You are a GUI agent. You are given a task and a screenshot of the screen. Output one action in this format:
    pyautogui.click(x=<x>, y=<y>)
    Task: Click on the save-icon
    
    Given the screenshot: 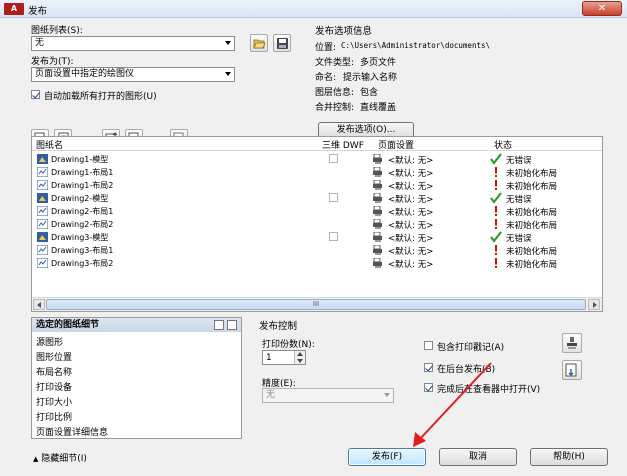 What is the action you would take?
    pyautogui.click(x=282, y=43)
    